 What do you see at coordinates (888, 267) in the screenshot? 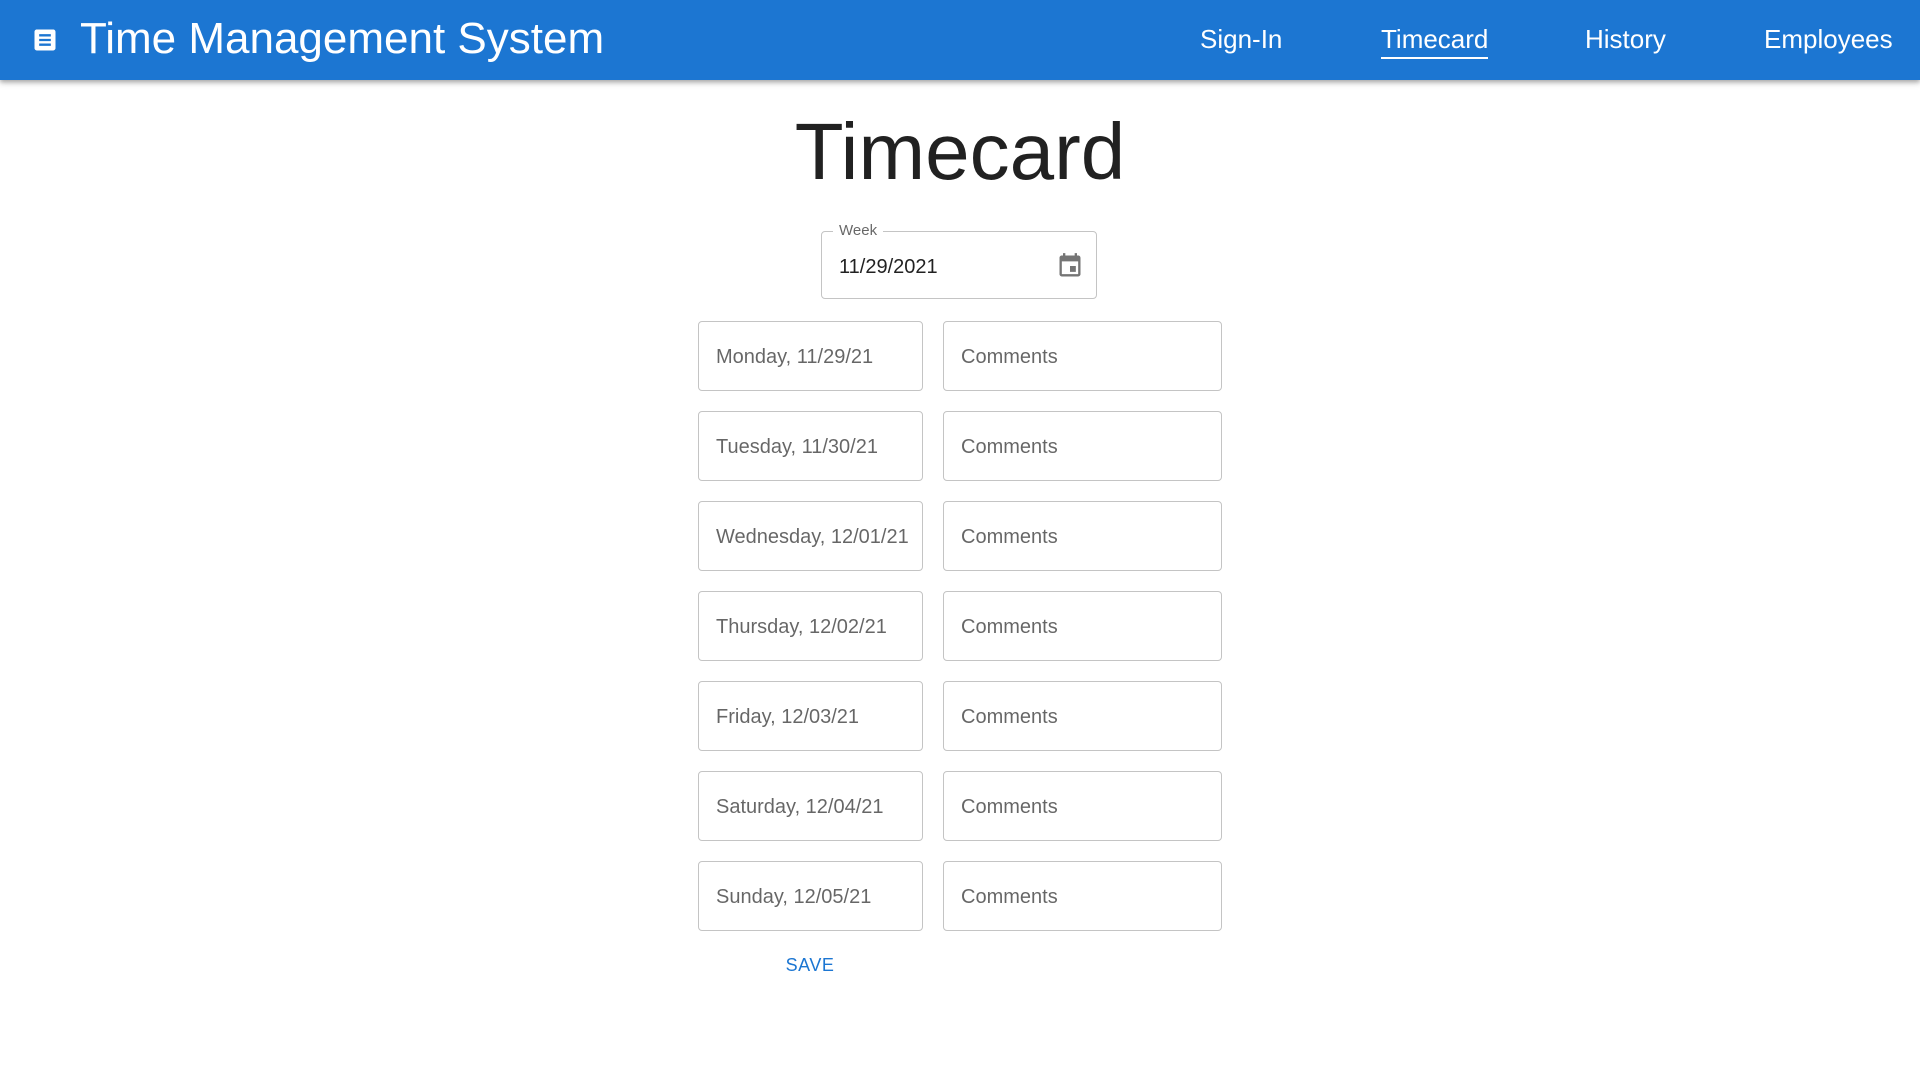
I see `week-value: 11/29/2021` at bounding box center [888, 267].